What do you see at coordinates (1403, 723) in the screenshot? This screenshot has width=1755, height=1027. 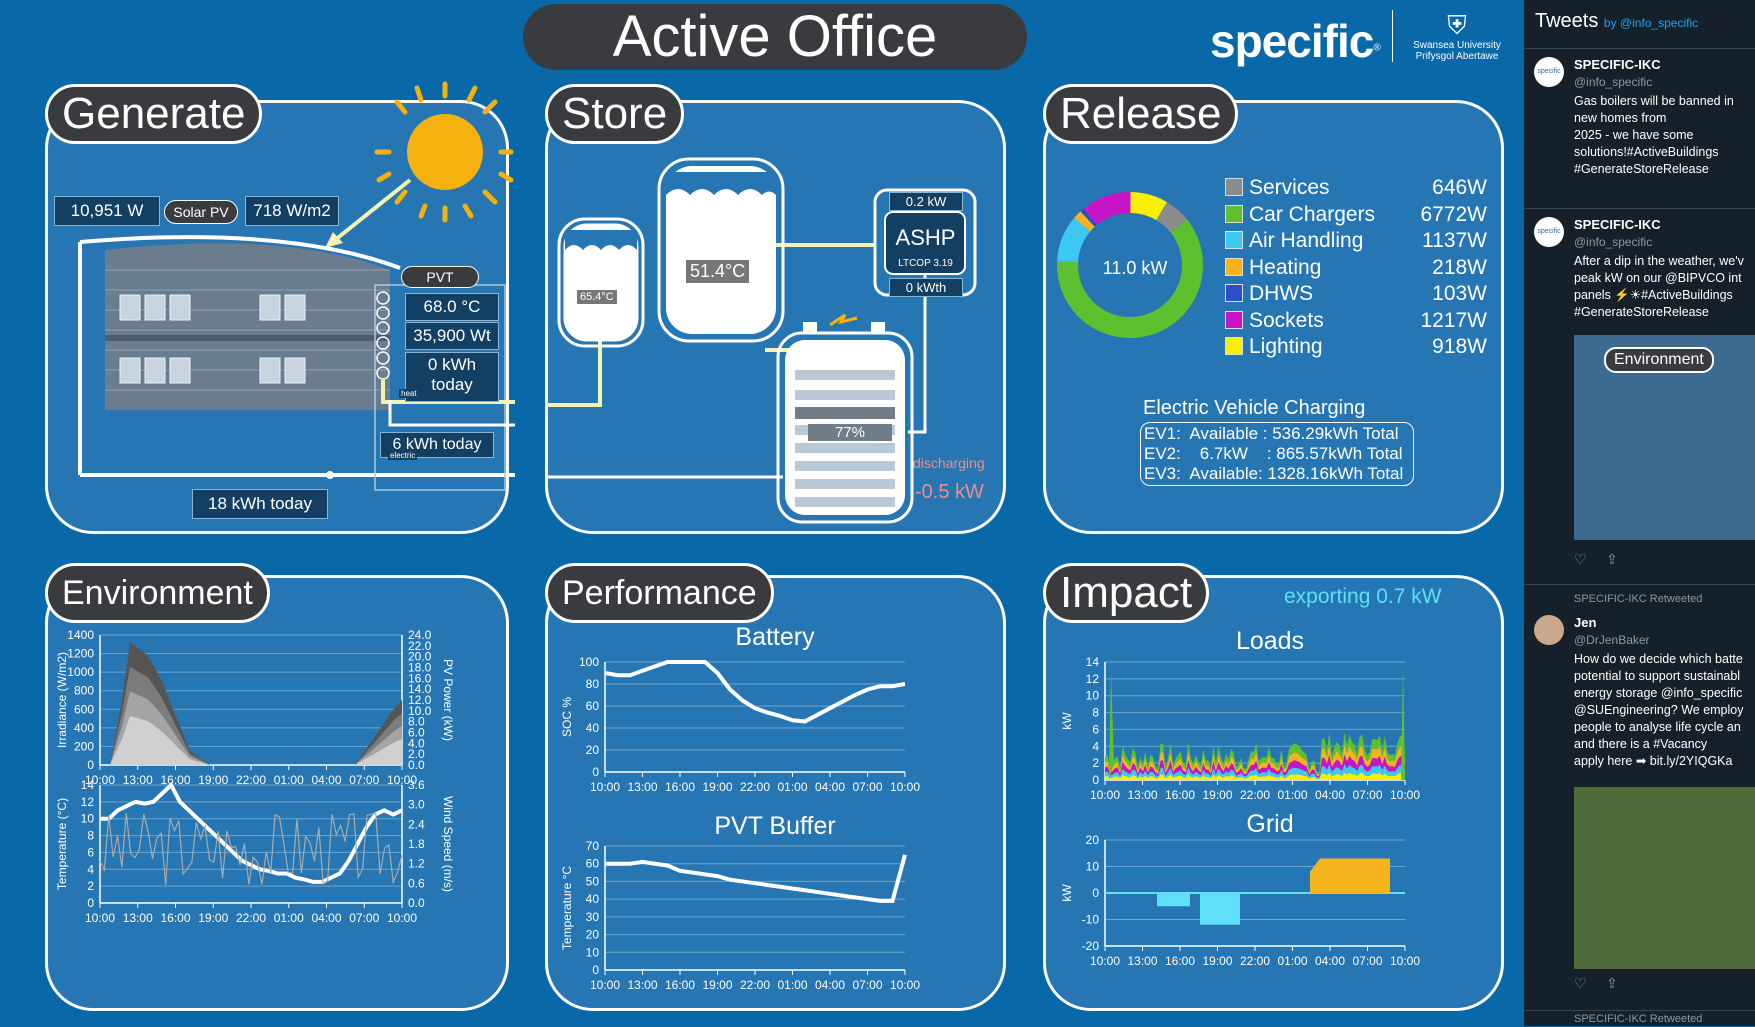 I see `load-spike` at bounding box center [1403, 723].